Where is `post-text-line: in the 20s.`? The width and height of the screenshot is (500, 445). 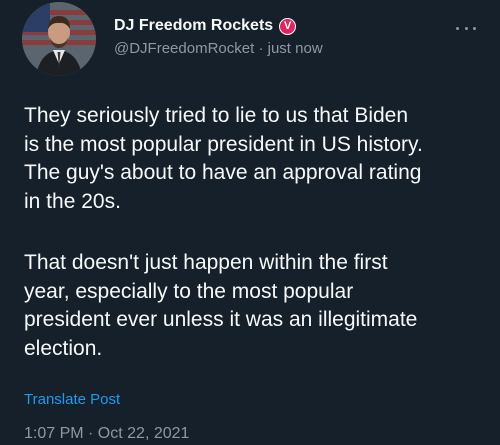 post-text-line: in the 20s. is located at coordinates (72, 201).